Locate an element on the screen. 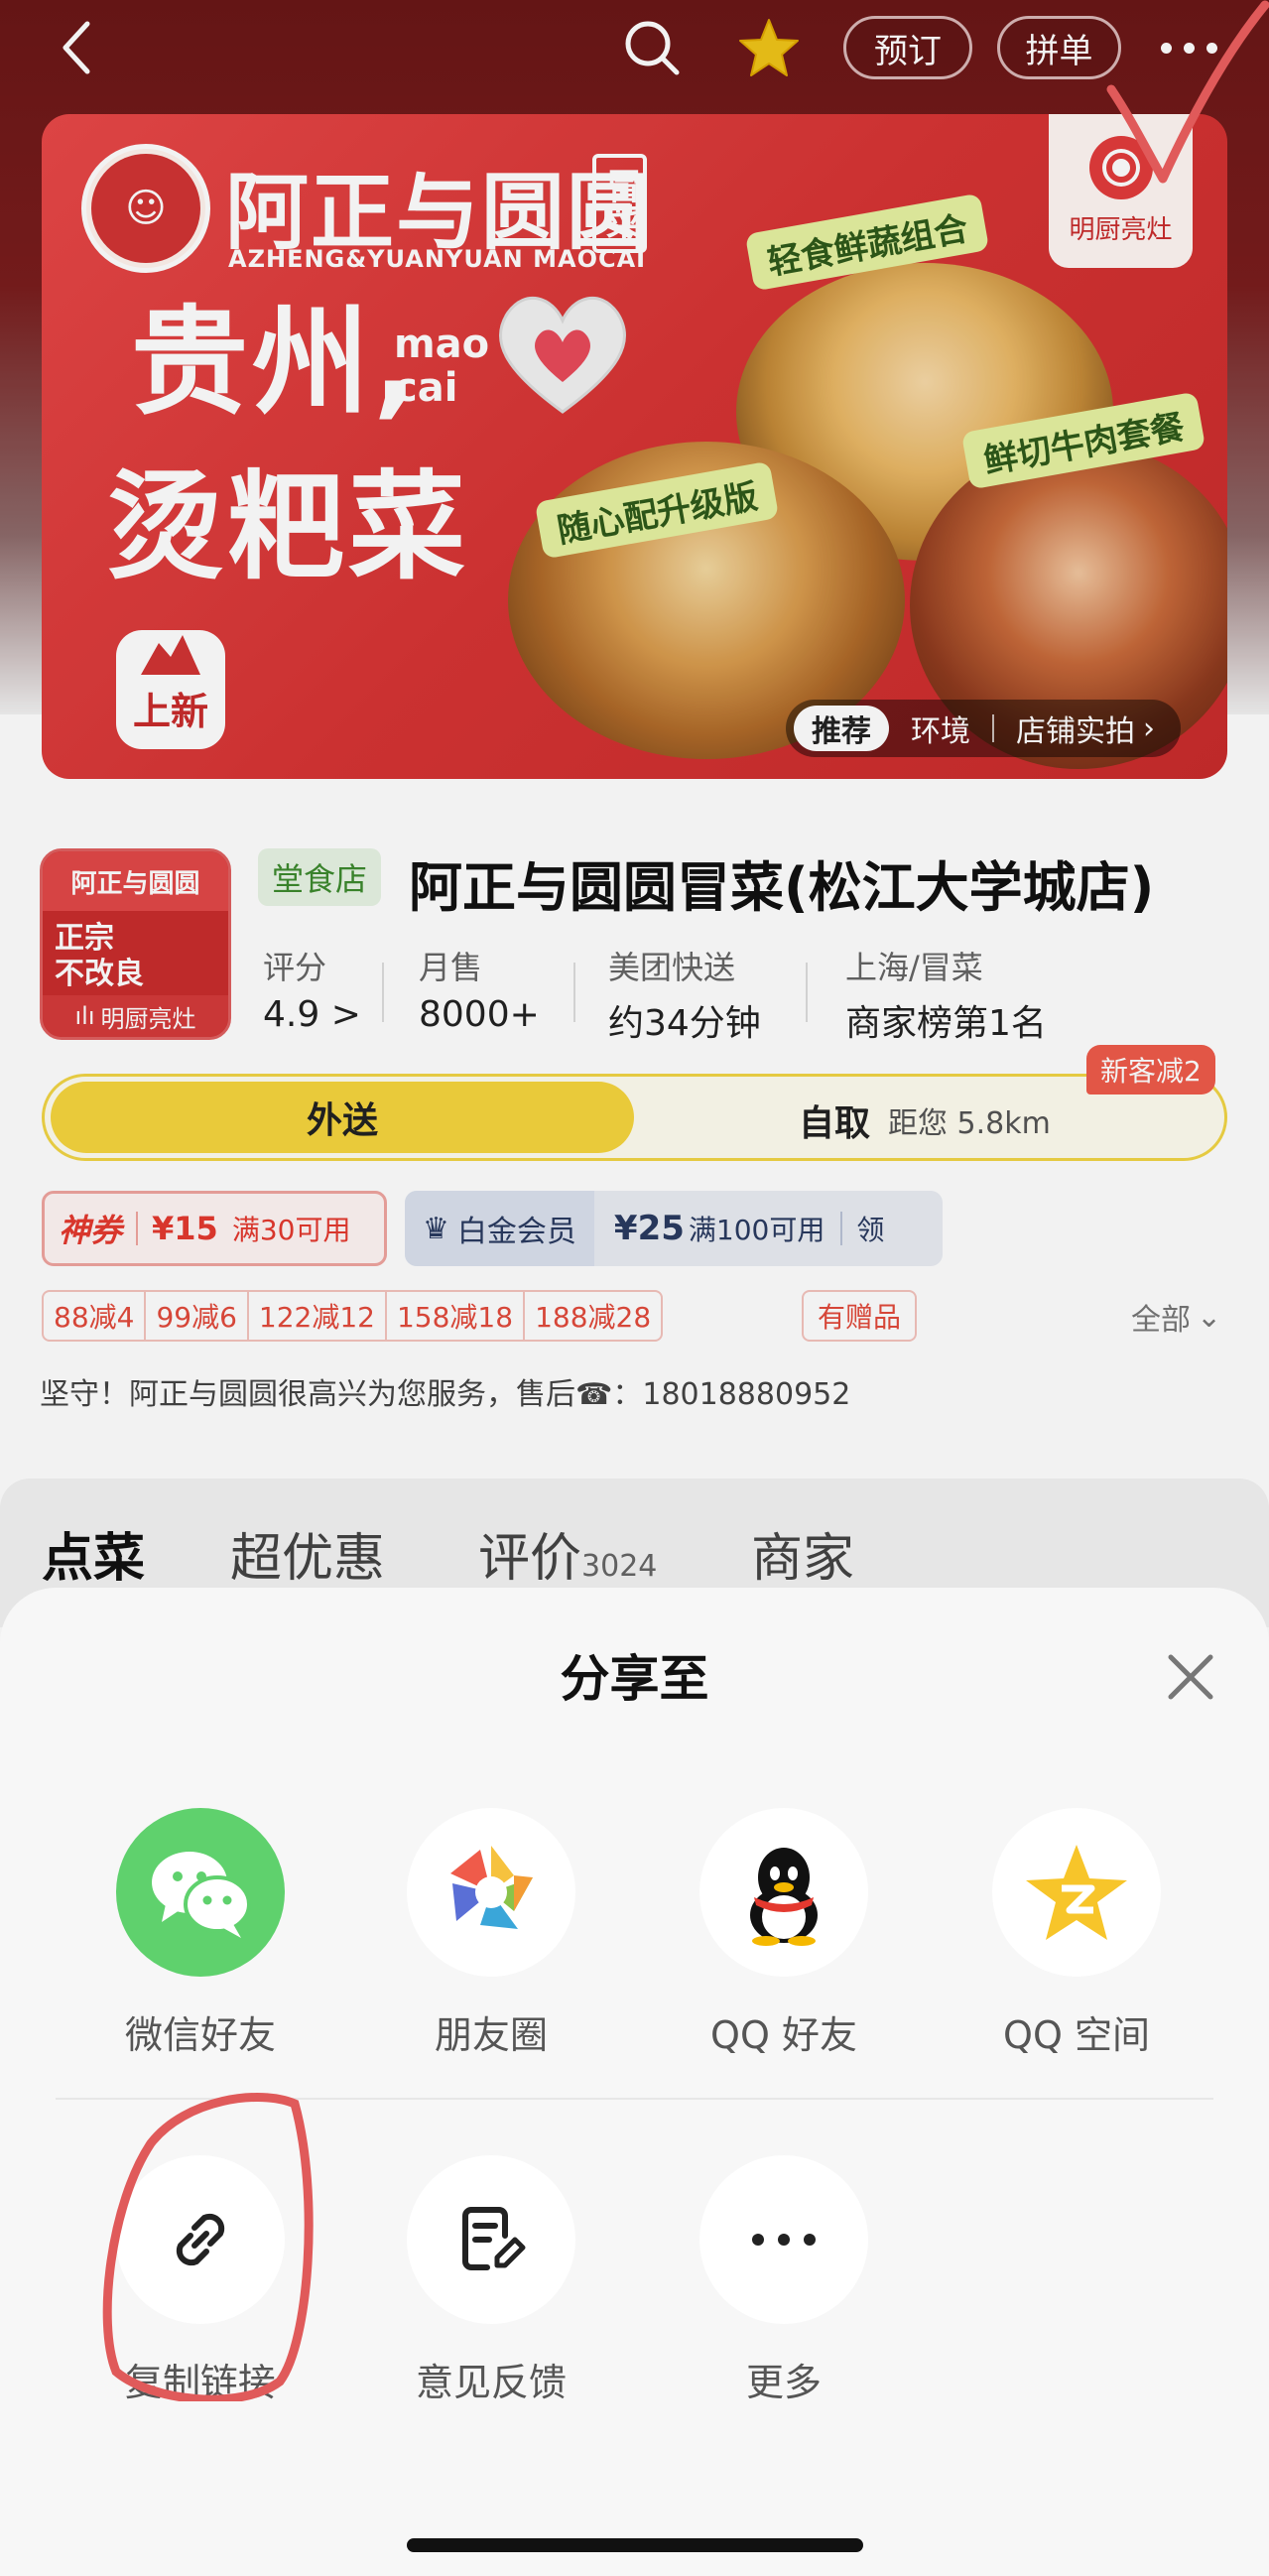  share-label: 意见反馈 is located at coordinates (491, 2383).